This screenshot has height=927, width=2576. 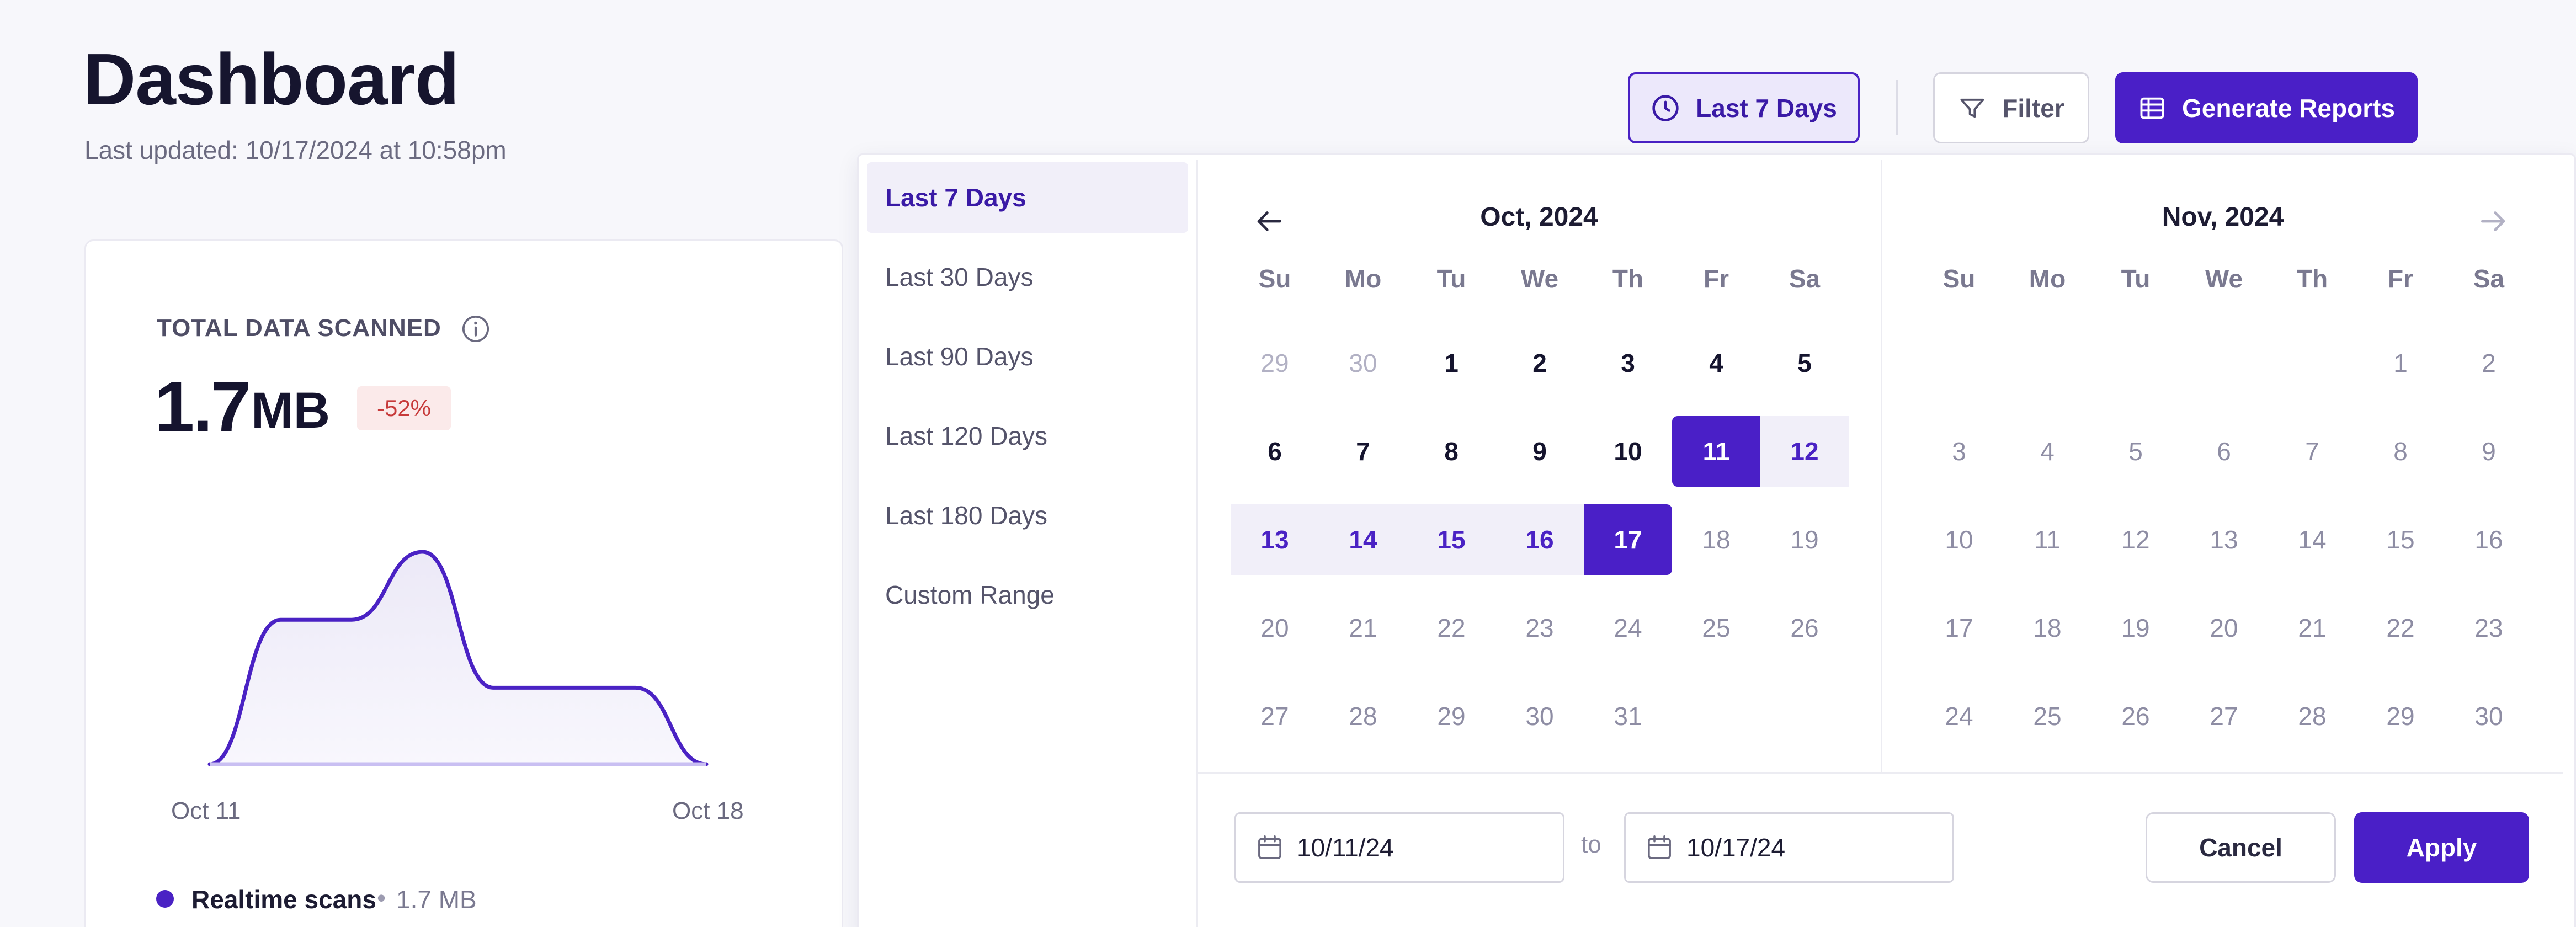 I want to click on end-date-field: 10/17/24, so click(x=1789, y=847).